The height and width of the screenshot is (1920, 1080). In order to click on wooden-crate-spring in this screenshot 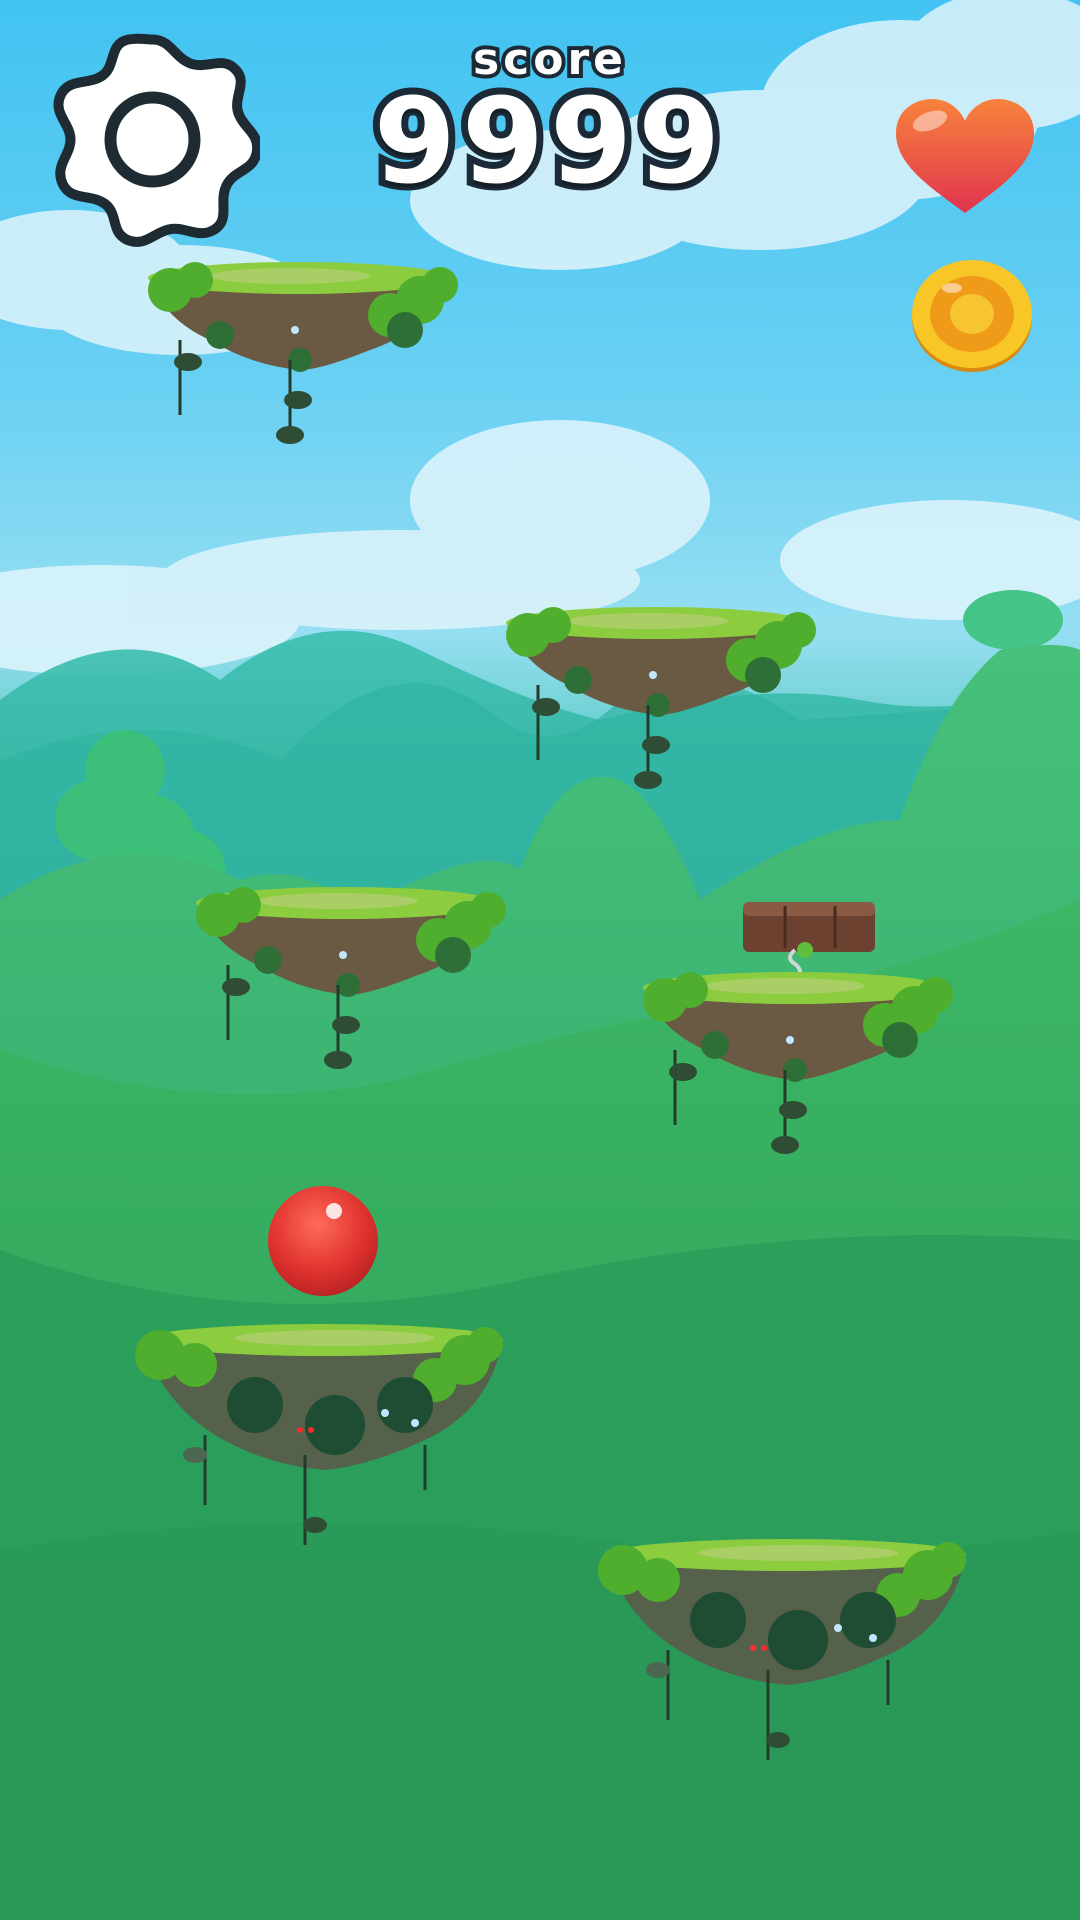, I will do `click(809, 941)`.